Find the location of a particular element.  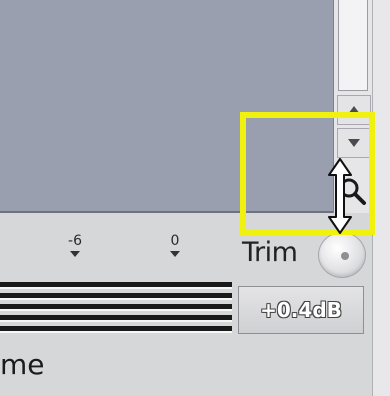

meter-tick-0: 0 is located at coordinates (175, 245).